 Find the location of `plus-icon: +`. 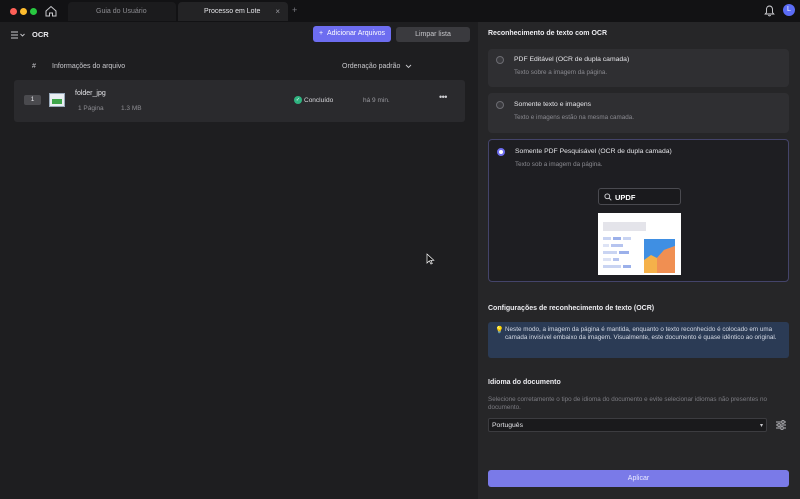

plus-icon: + is located at coordinates (321, 33).